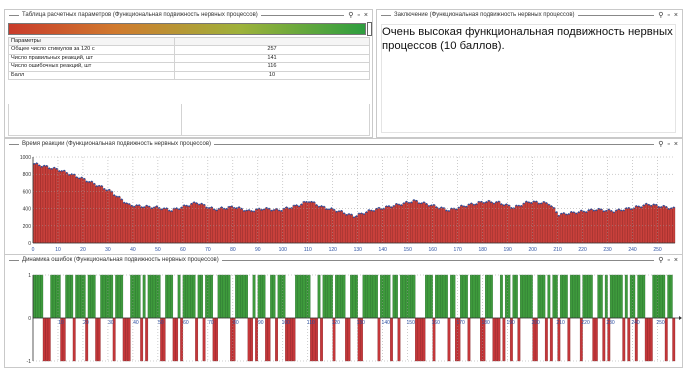 The height and width of the screenshot is (368, 687). I want to click on score-gradient-bar, so click(187, 29).